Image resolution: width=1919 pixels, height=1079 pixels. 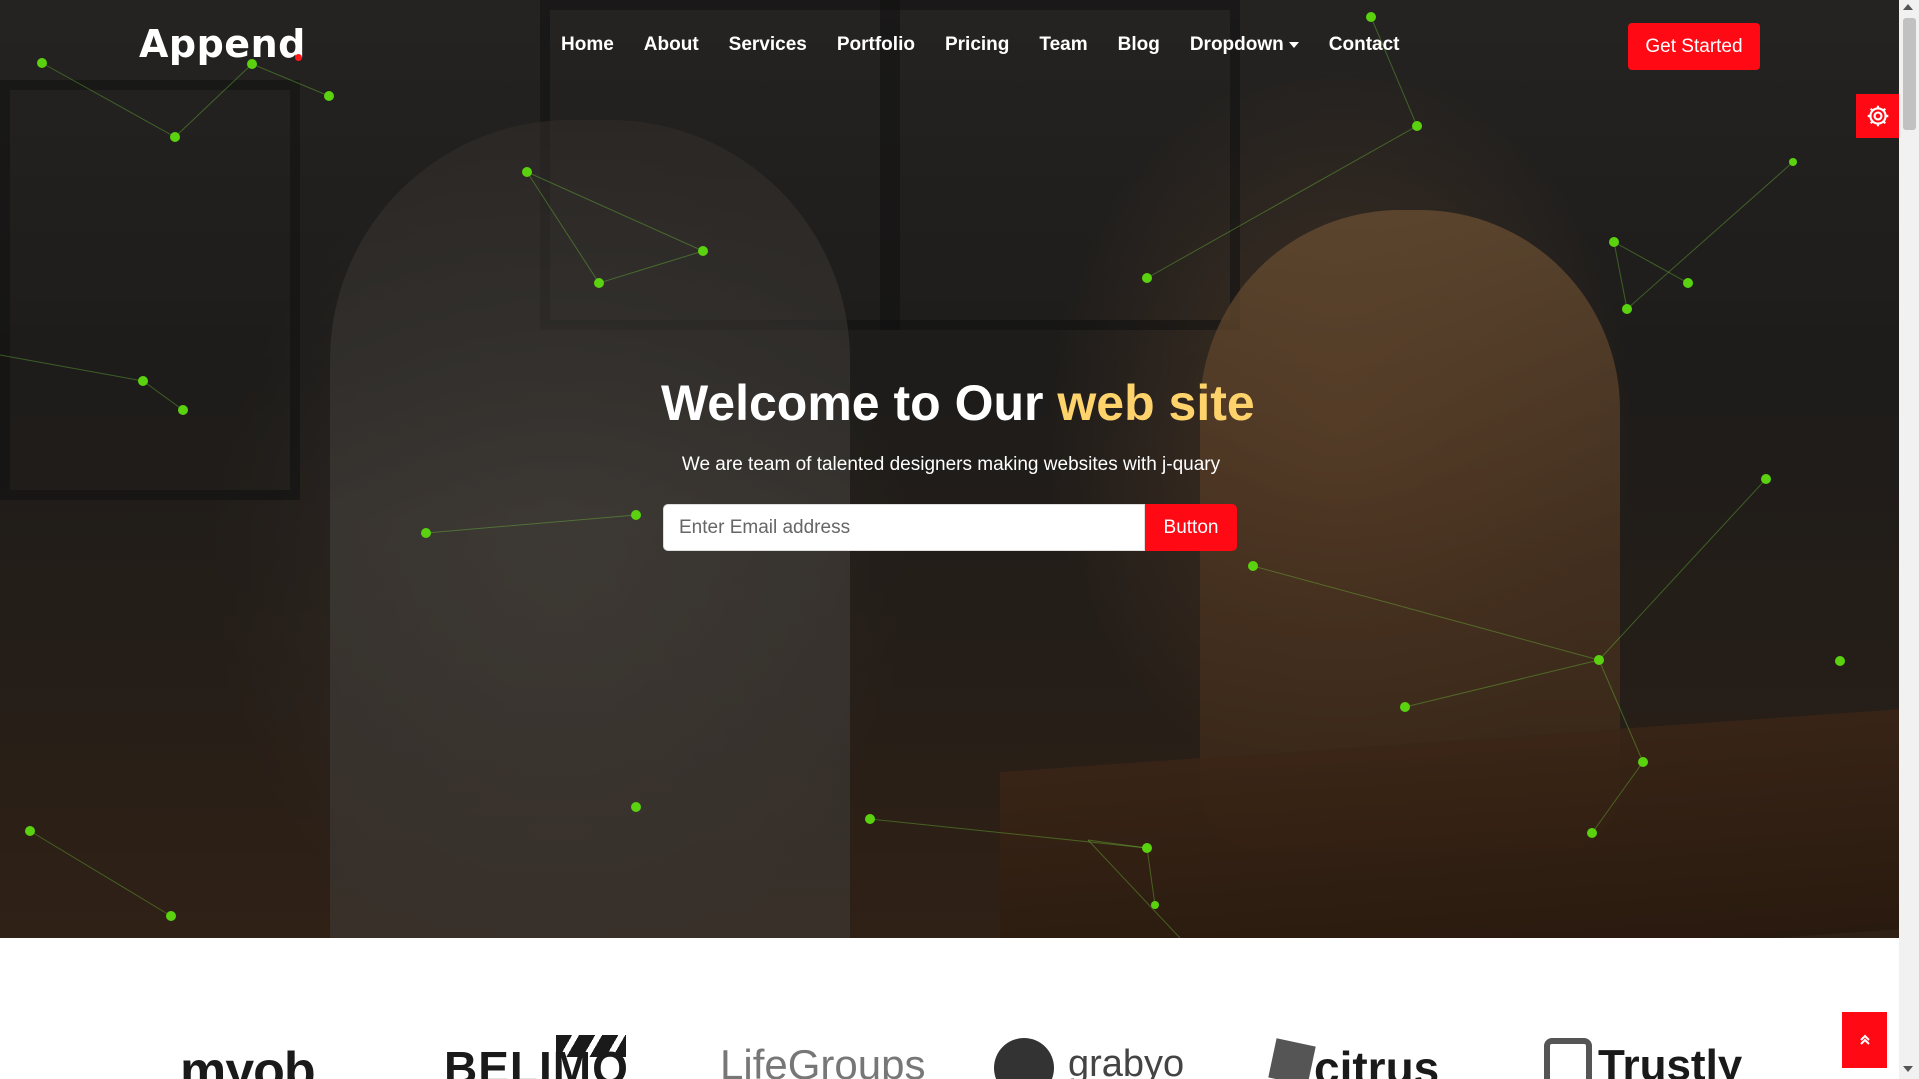 What do you see at coordinates (1292, 1058) in the screenshot?
I see `citrus-mark-icon` at bounding box center [1292, 1058].